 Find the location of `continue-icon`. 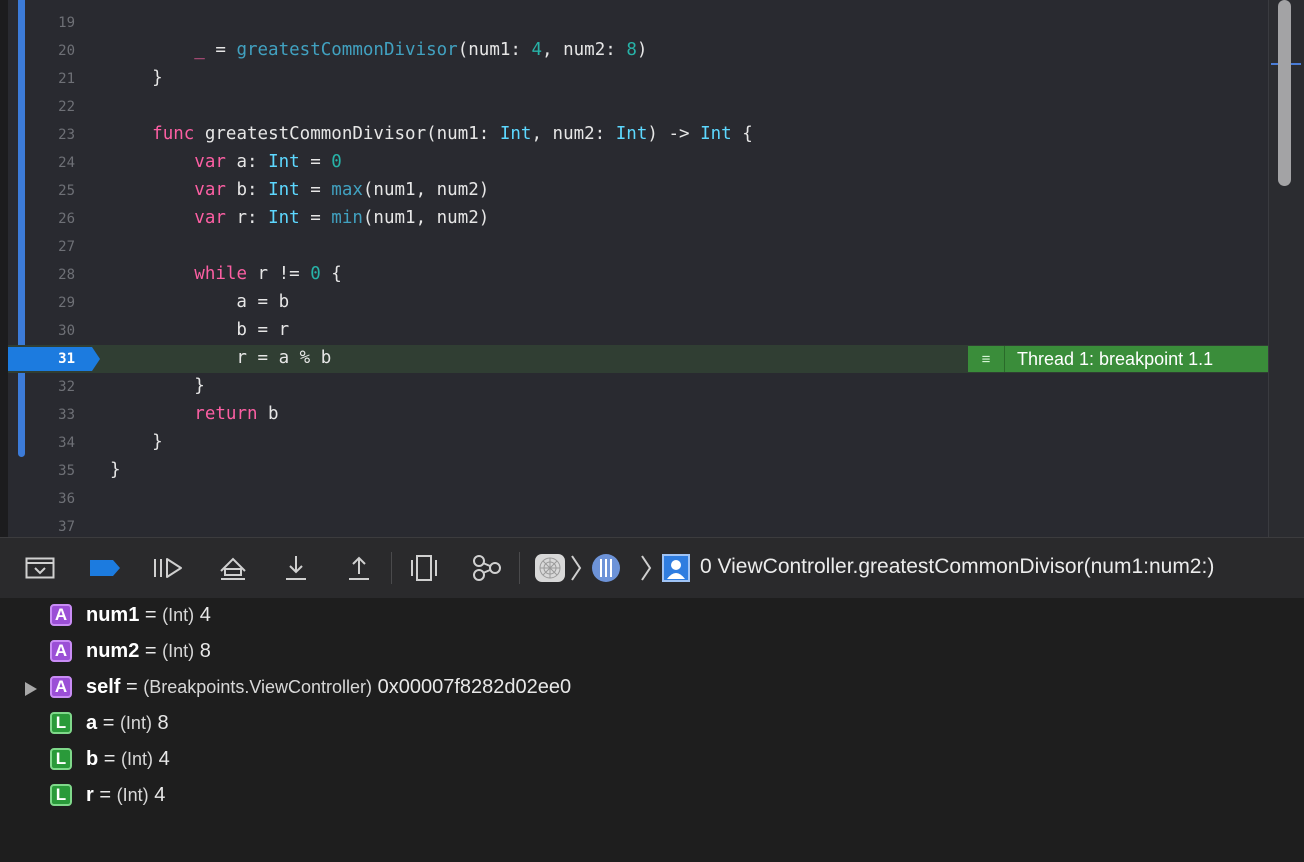

continue-icon is located at coordinates (167, 568).